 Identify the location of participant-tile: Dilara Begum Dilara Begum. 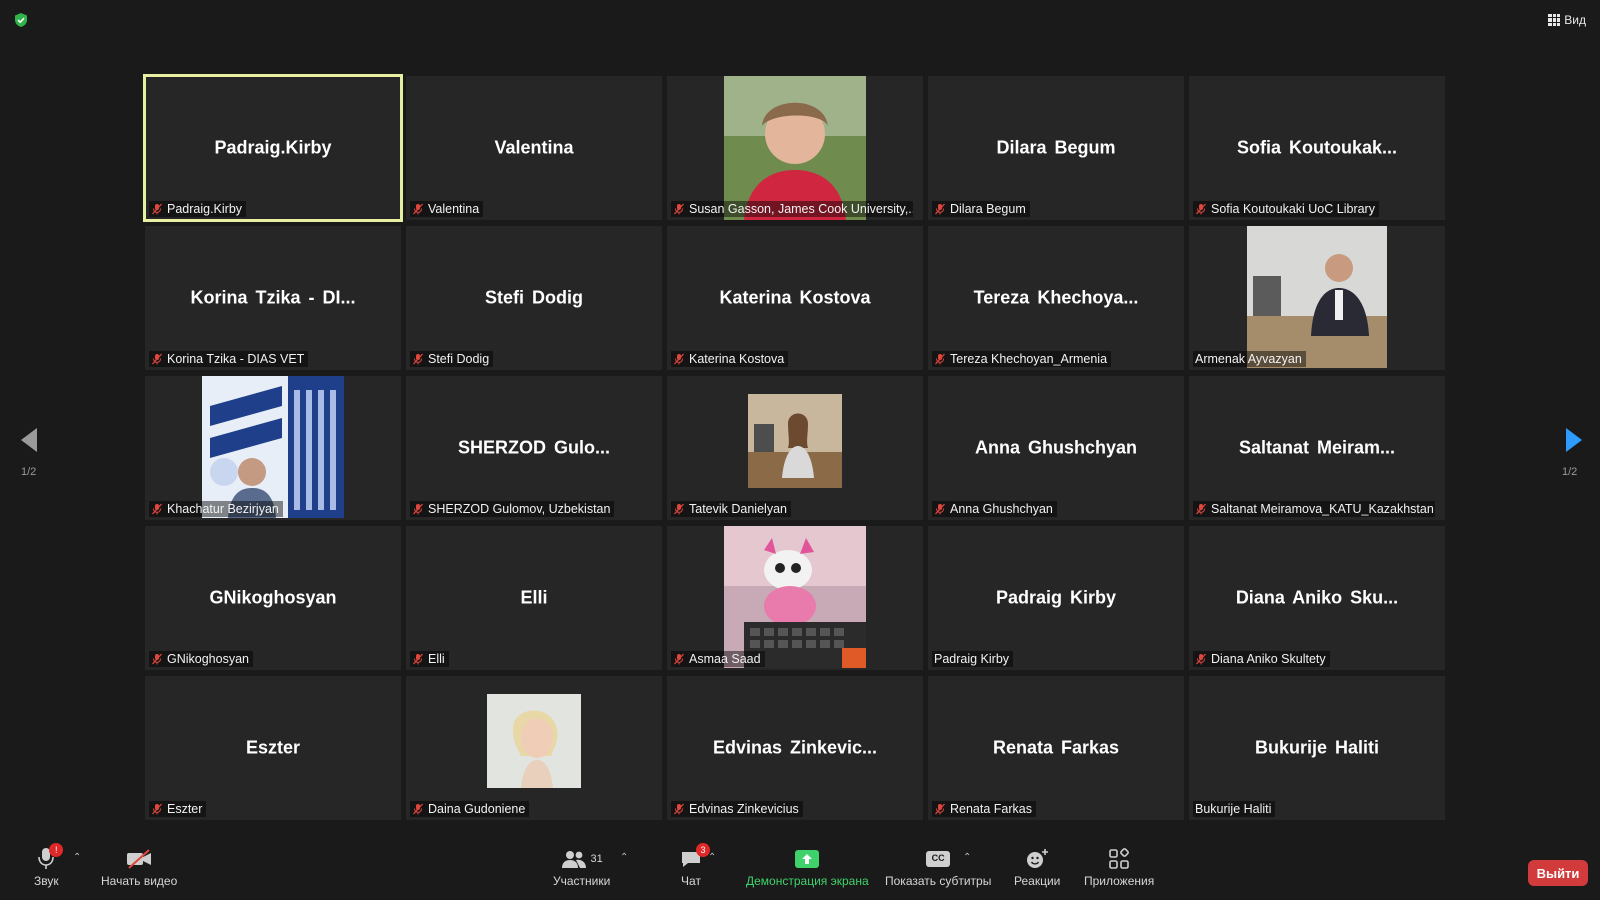
(1056, 148).